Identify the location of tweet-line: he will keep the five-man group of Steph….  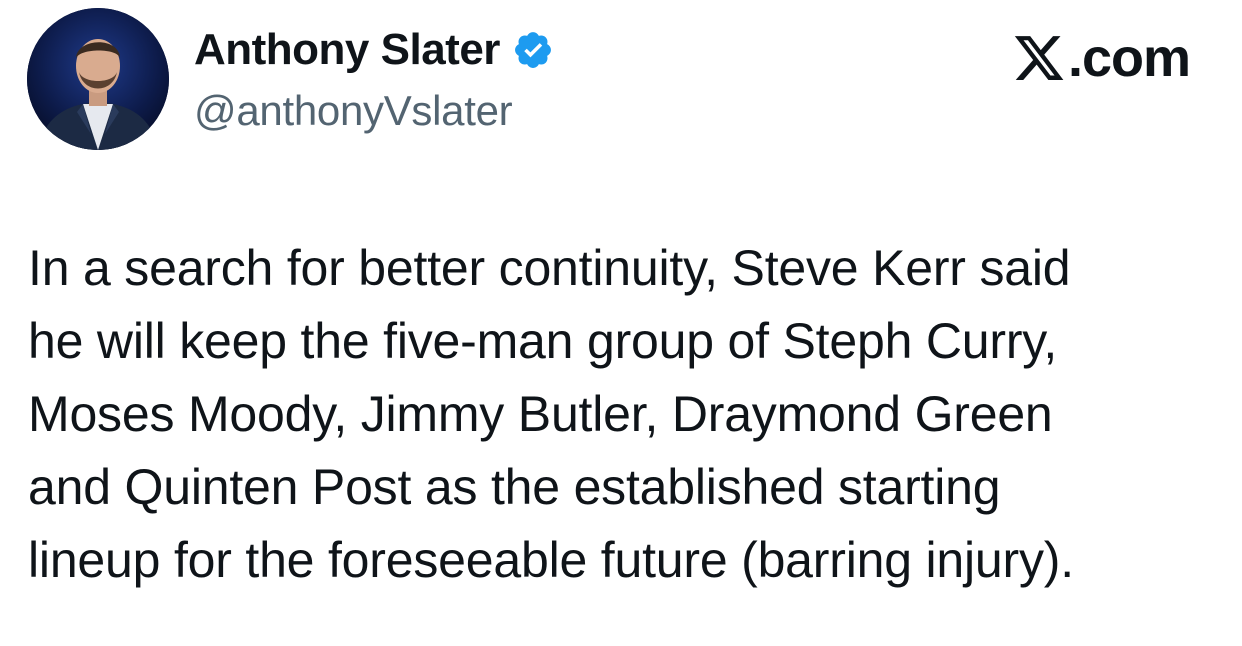
(543, 341).